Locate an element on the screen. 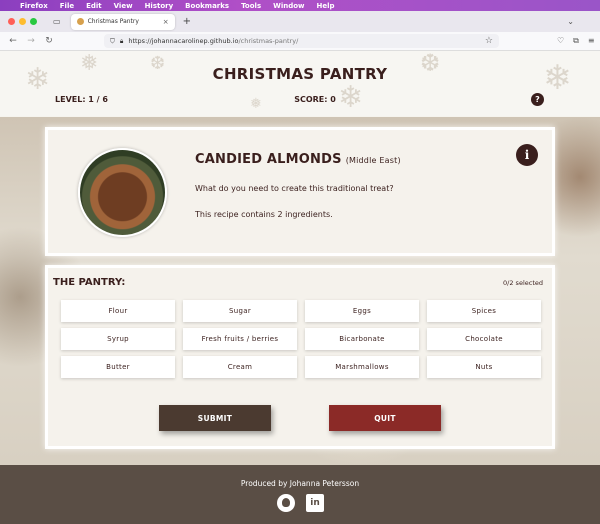  ingredient-spices: Spices is located at coordinates (484, 311).